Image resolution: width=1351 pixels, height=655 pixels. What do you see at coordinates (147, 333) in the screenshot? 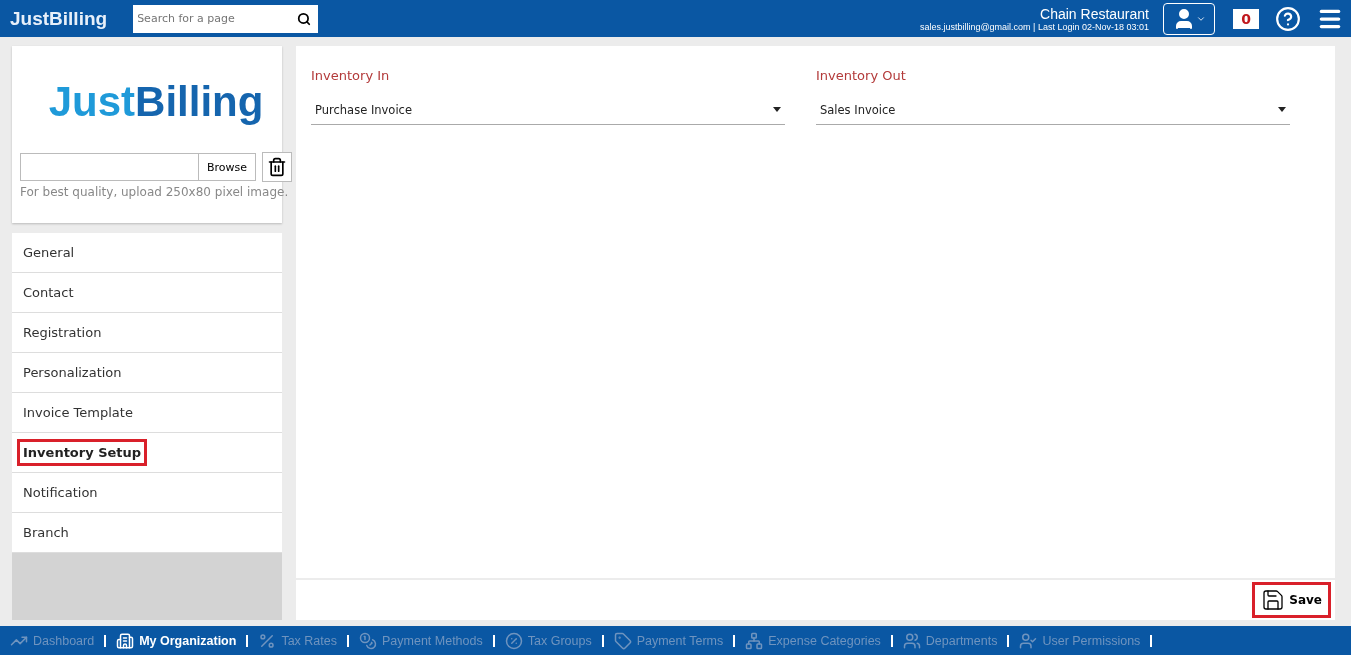
I see `menu-item: Registration` at bounding box center [147, 333].